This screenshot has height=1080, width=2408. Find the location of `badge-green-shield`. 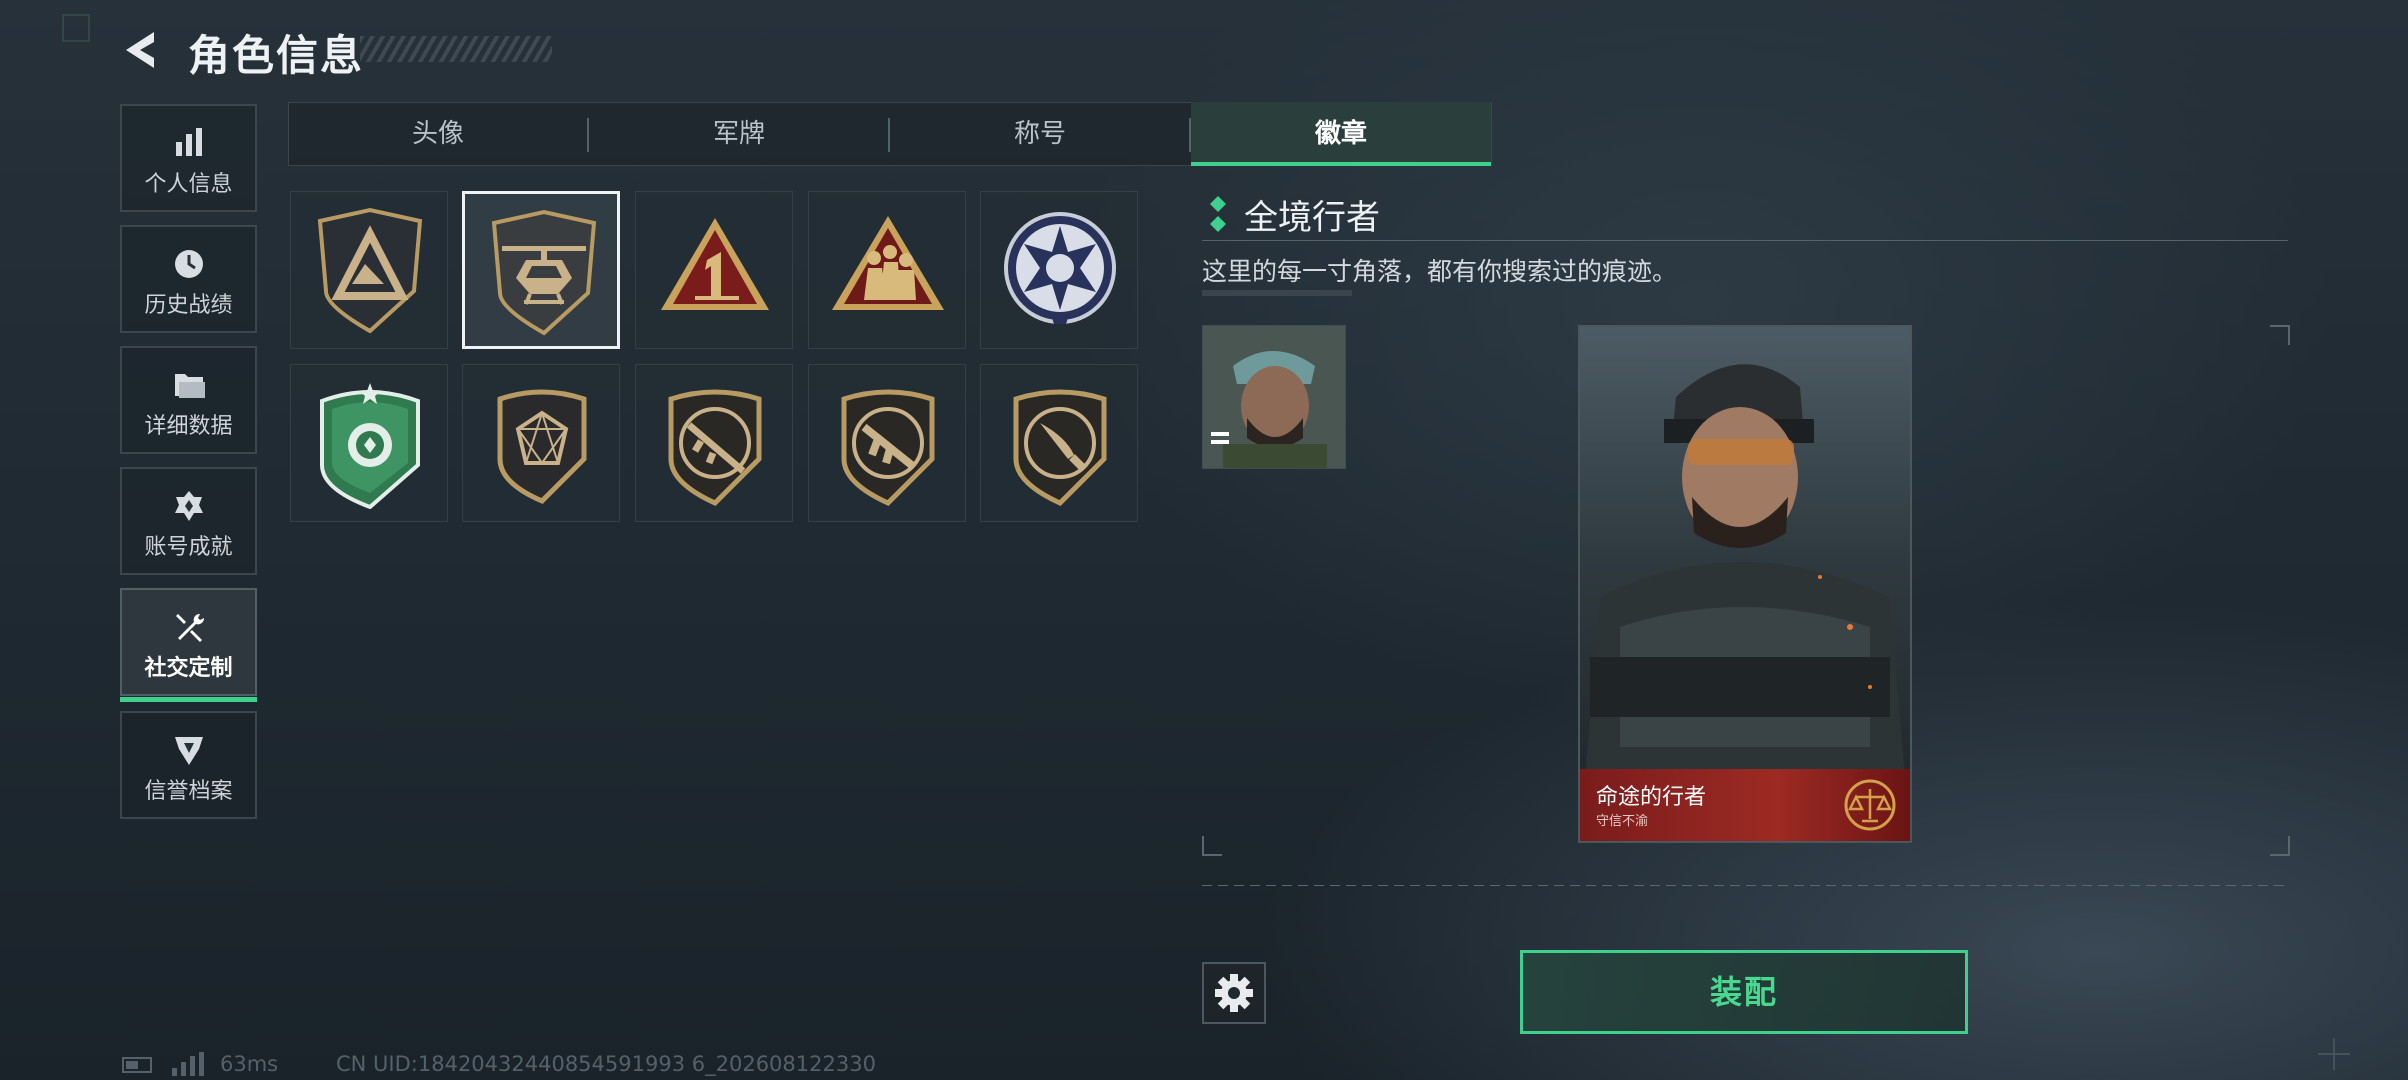

badge-green-shield is located at coordinates (369, 443).